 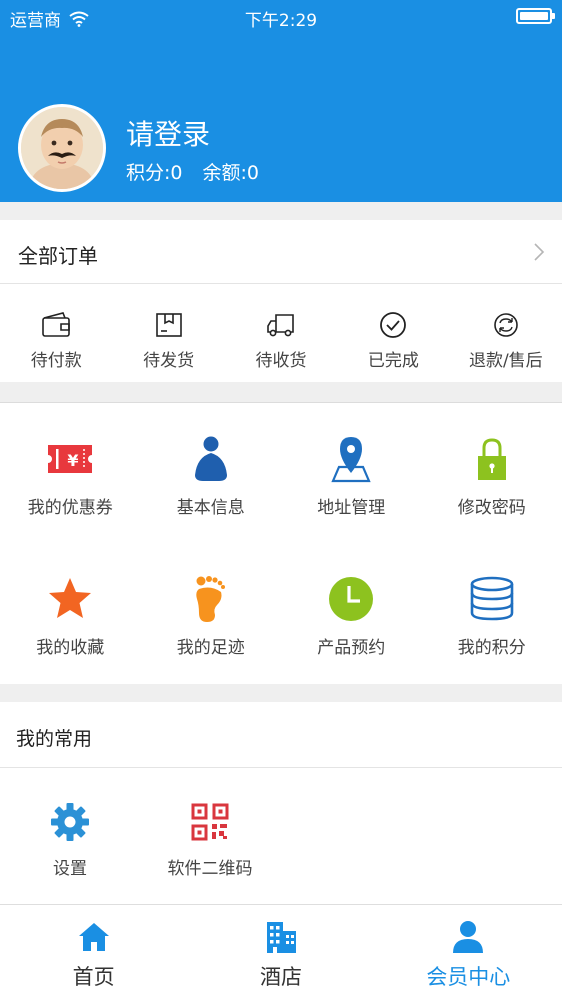 I want to click on change-password: 修改密码, so click(x=492, y=476).